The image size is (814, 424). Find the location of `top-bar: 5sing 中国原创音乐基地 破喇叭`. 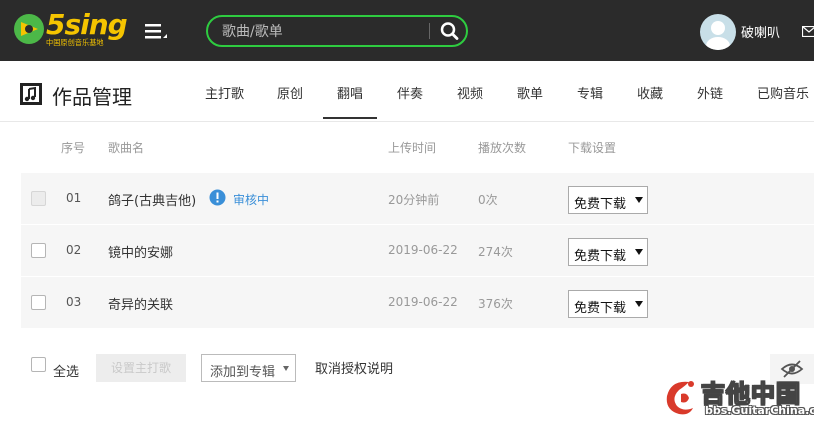

top-bar: 5sing 中国原创音乐基地 破喇叭 is located at coordinates (407, 30).